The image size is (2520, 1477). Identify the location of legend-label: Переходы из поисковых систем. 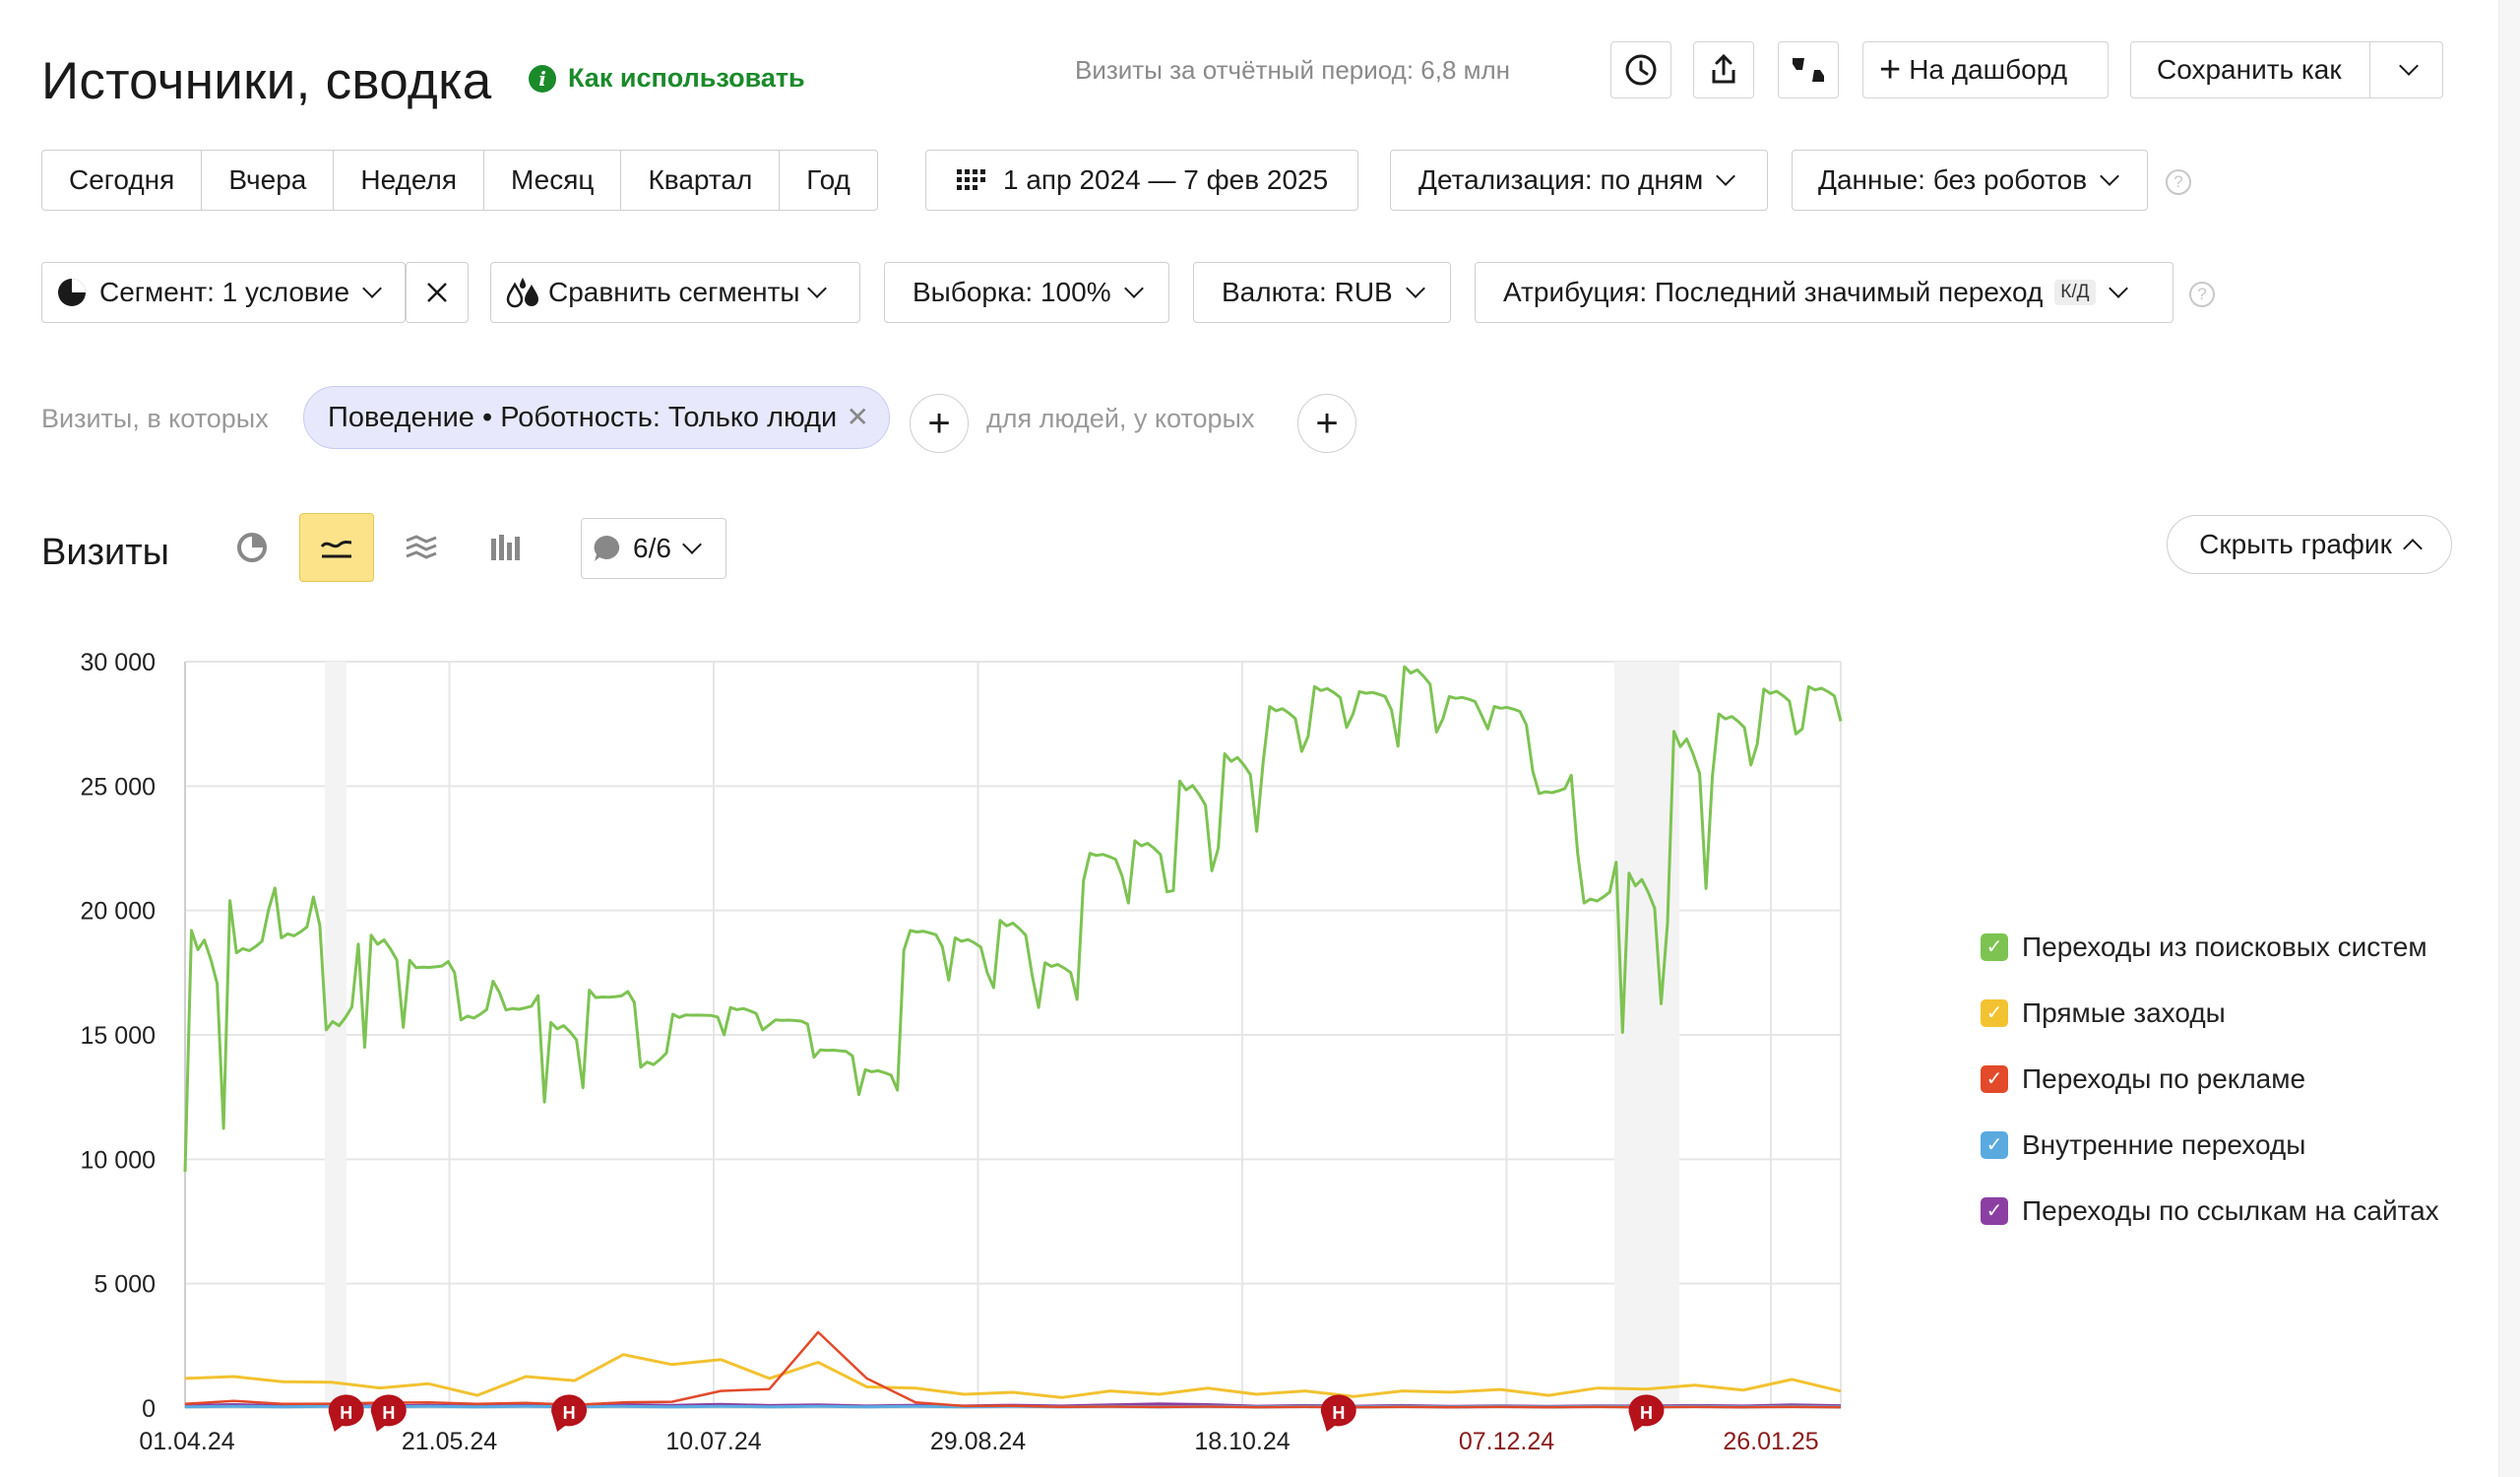
(2224, 947).